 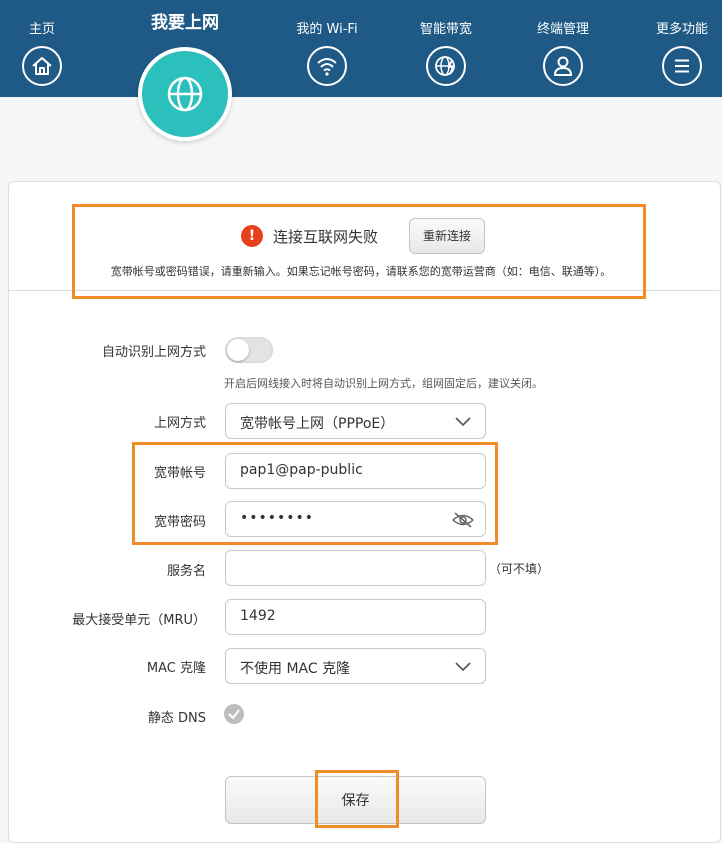 What do you see at coordinates (327, 43) in the screenshot?
I see `nav-wifi: 我的 Wi-Fi` at bounding box center [327, 43].